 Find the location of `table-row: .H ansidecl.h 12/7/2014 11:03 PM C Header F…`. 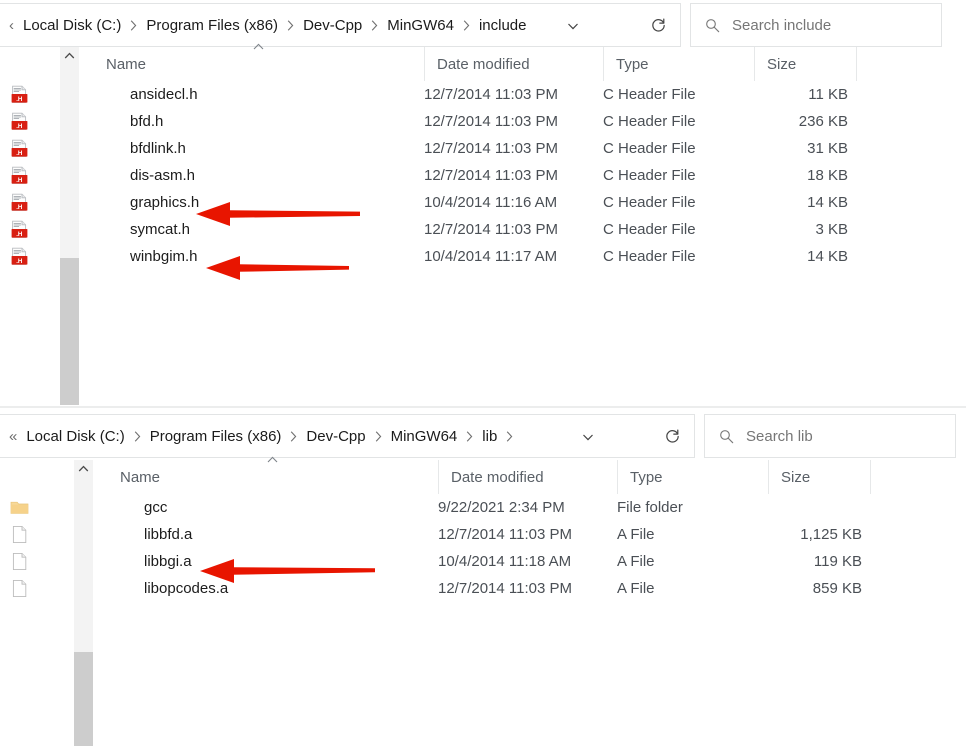

table-row: .H ansidecl.h 12/7/2014 11:03 PM C Header F… is located at coordinates (483, 94).